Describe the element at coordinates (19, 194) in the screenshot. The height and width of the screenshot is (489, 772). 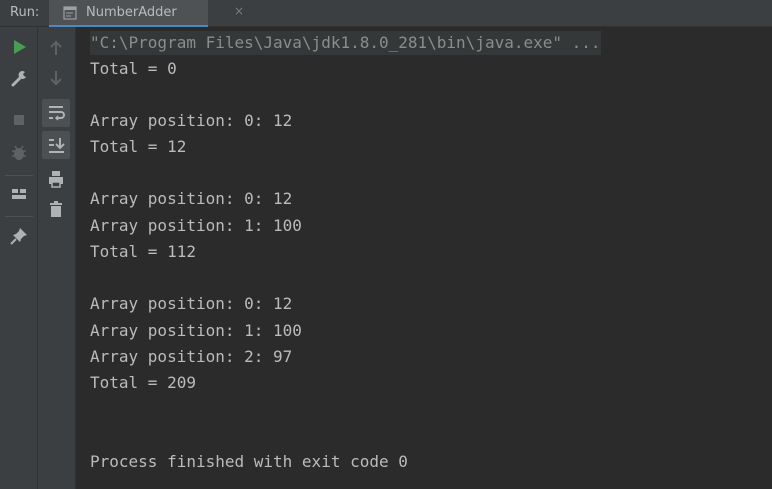
I see `layout-icon` at that location.